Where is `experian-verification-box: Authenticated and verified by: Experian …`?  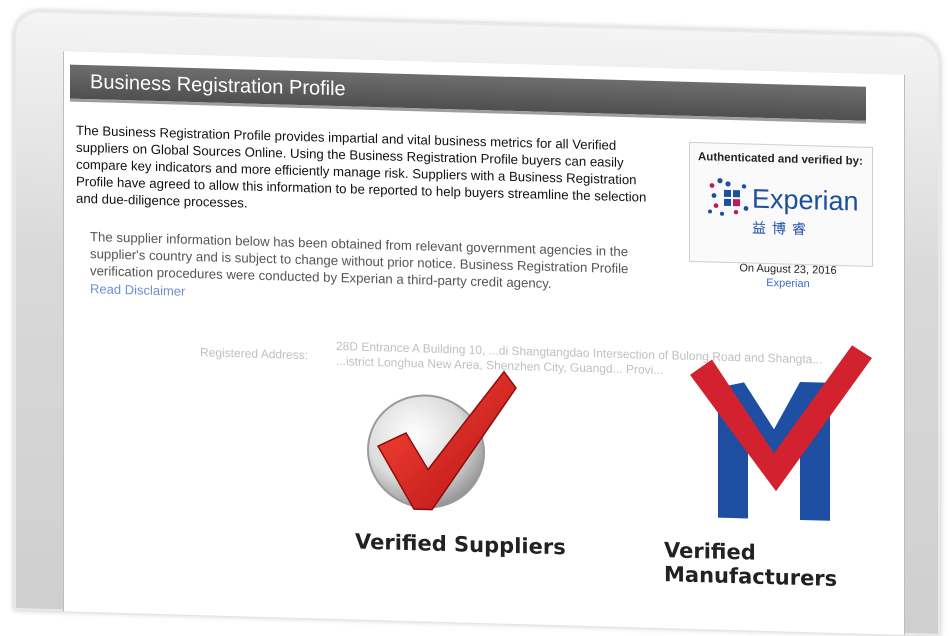
experian-verification-box: Authenticated and verified by: Experian … is located at coordinates (781, 204).